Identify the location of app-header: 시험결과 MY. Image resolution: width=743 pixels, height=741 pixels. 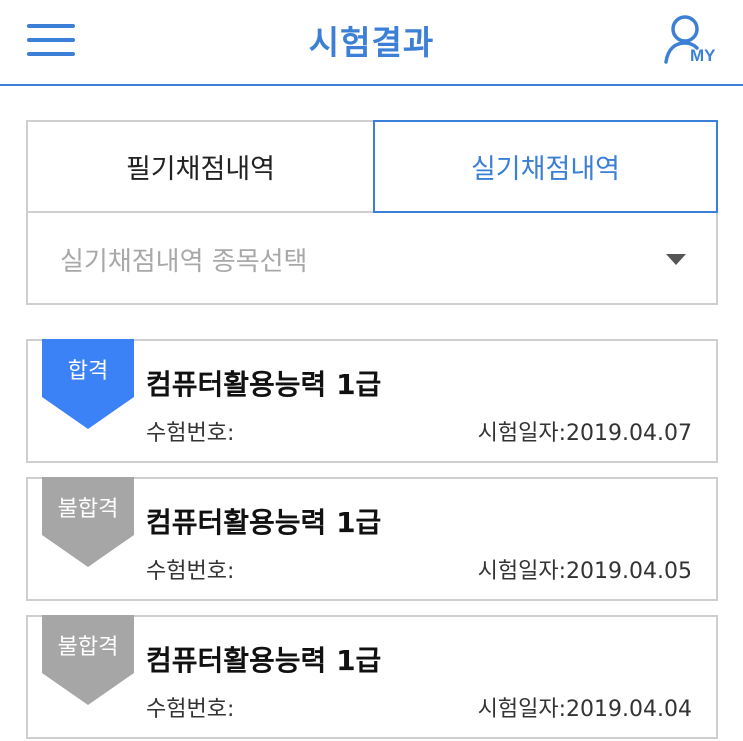
(371, 43).